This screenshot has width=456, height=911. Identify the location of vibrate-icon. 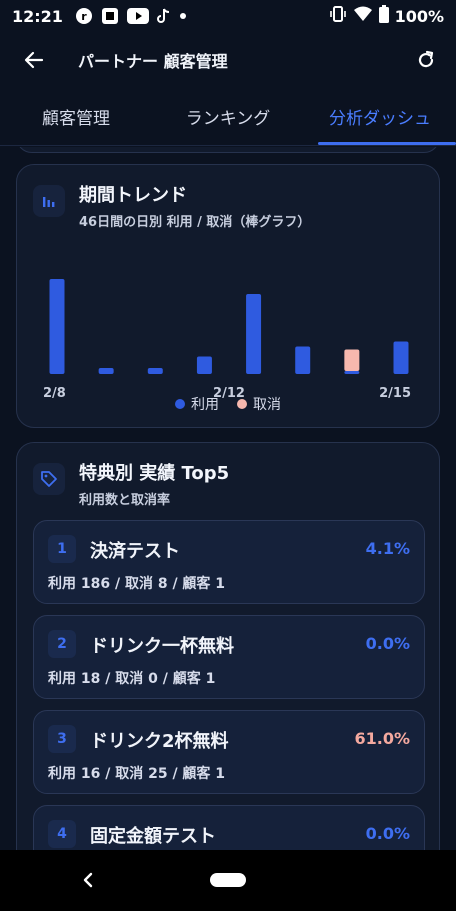
(338, 16).